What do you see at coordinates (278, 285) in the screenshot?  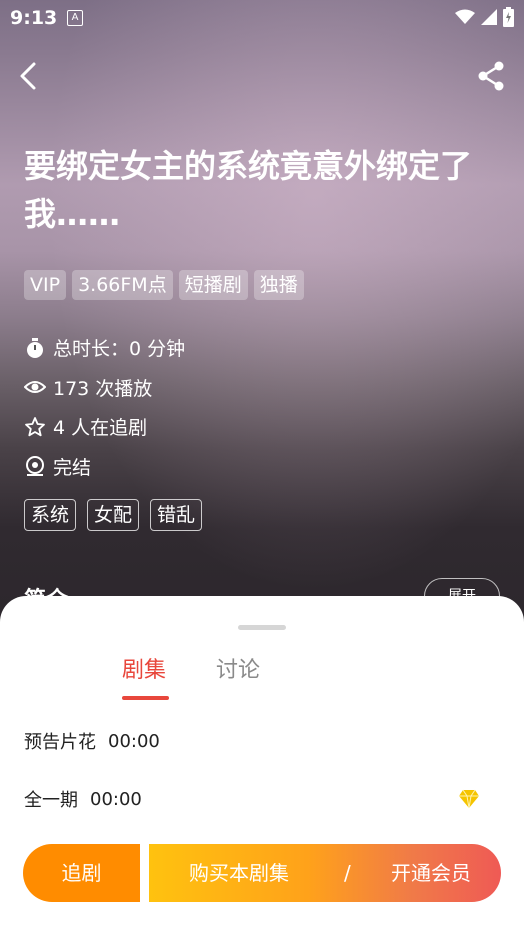 I see `exclusive-badge: 独播` at bounding box center [278, 285].